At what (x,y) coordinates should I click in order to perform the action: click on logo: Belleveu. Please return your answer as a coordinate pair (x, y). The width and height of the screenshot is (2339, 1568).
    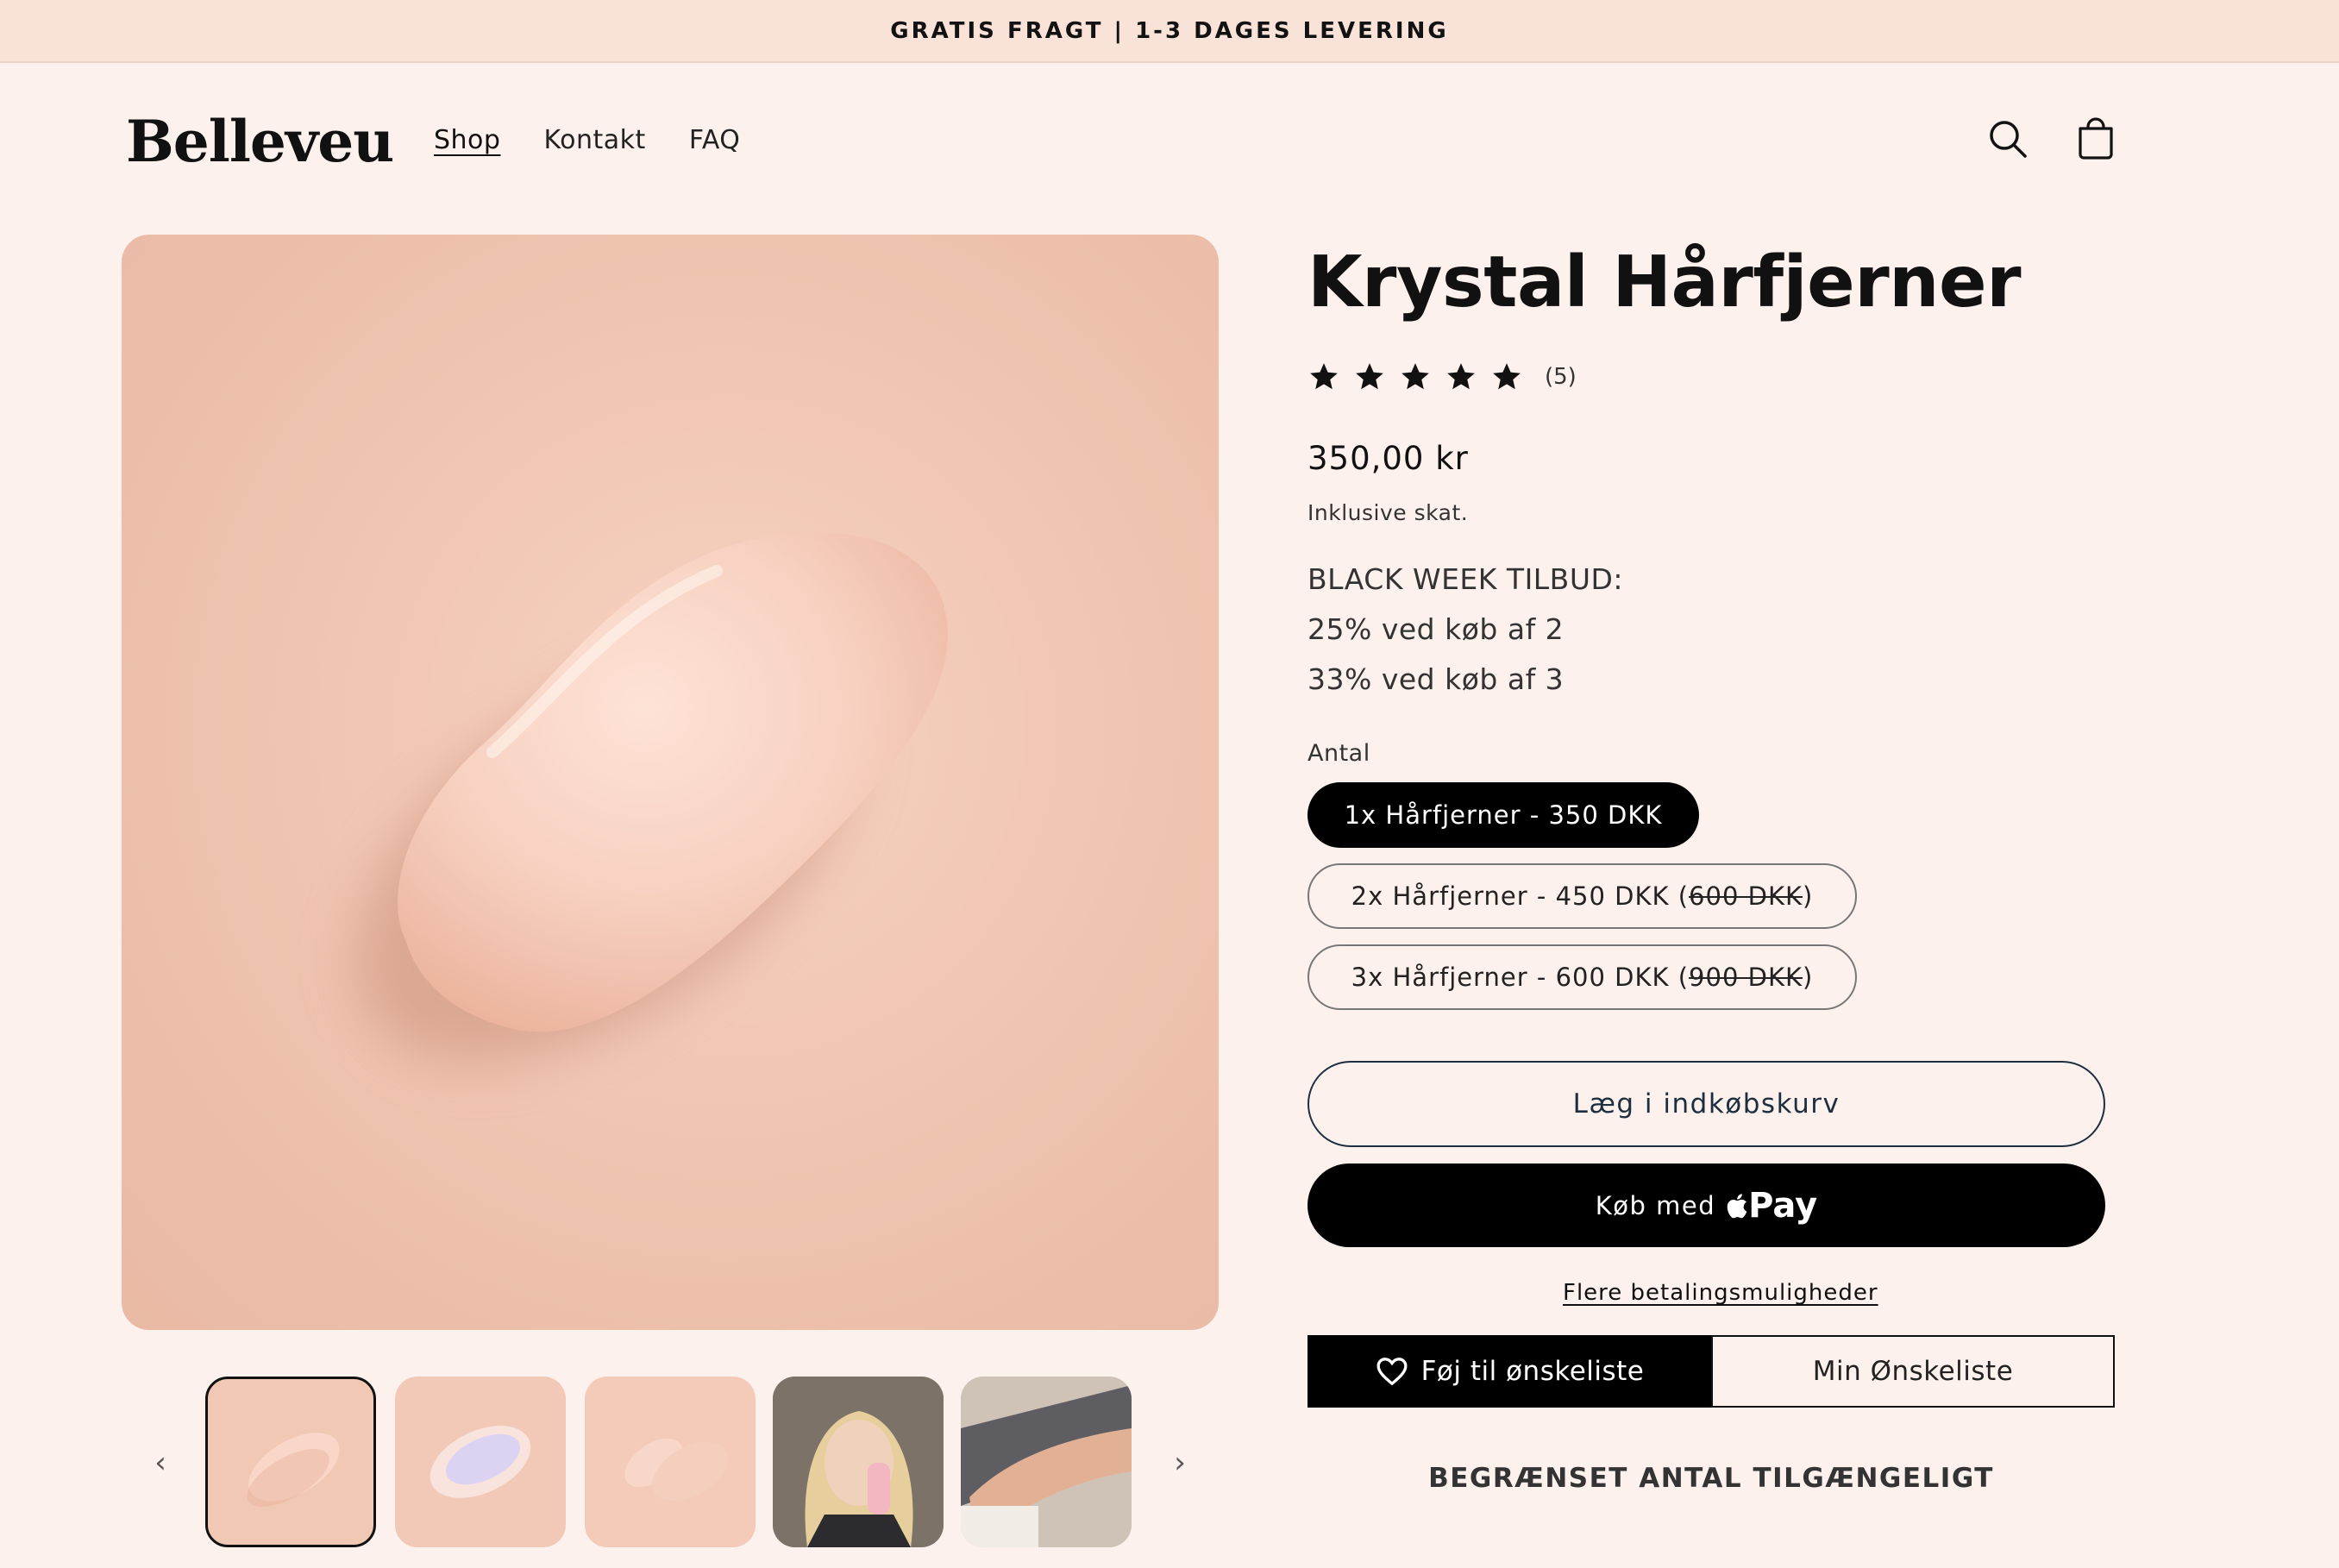
    Looking at the image, I should click on (260, 141).